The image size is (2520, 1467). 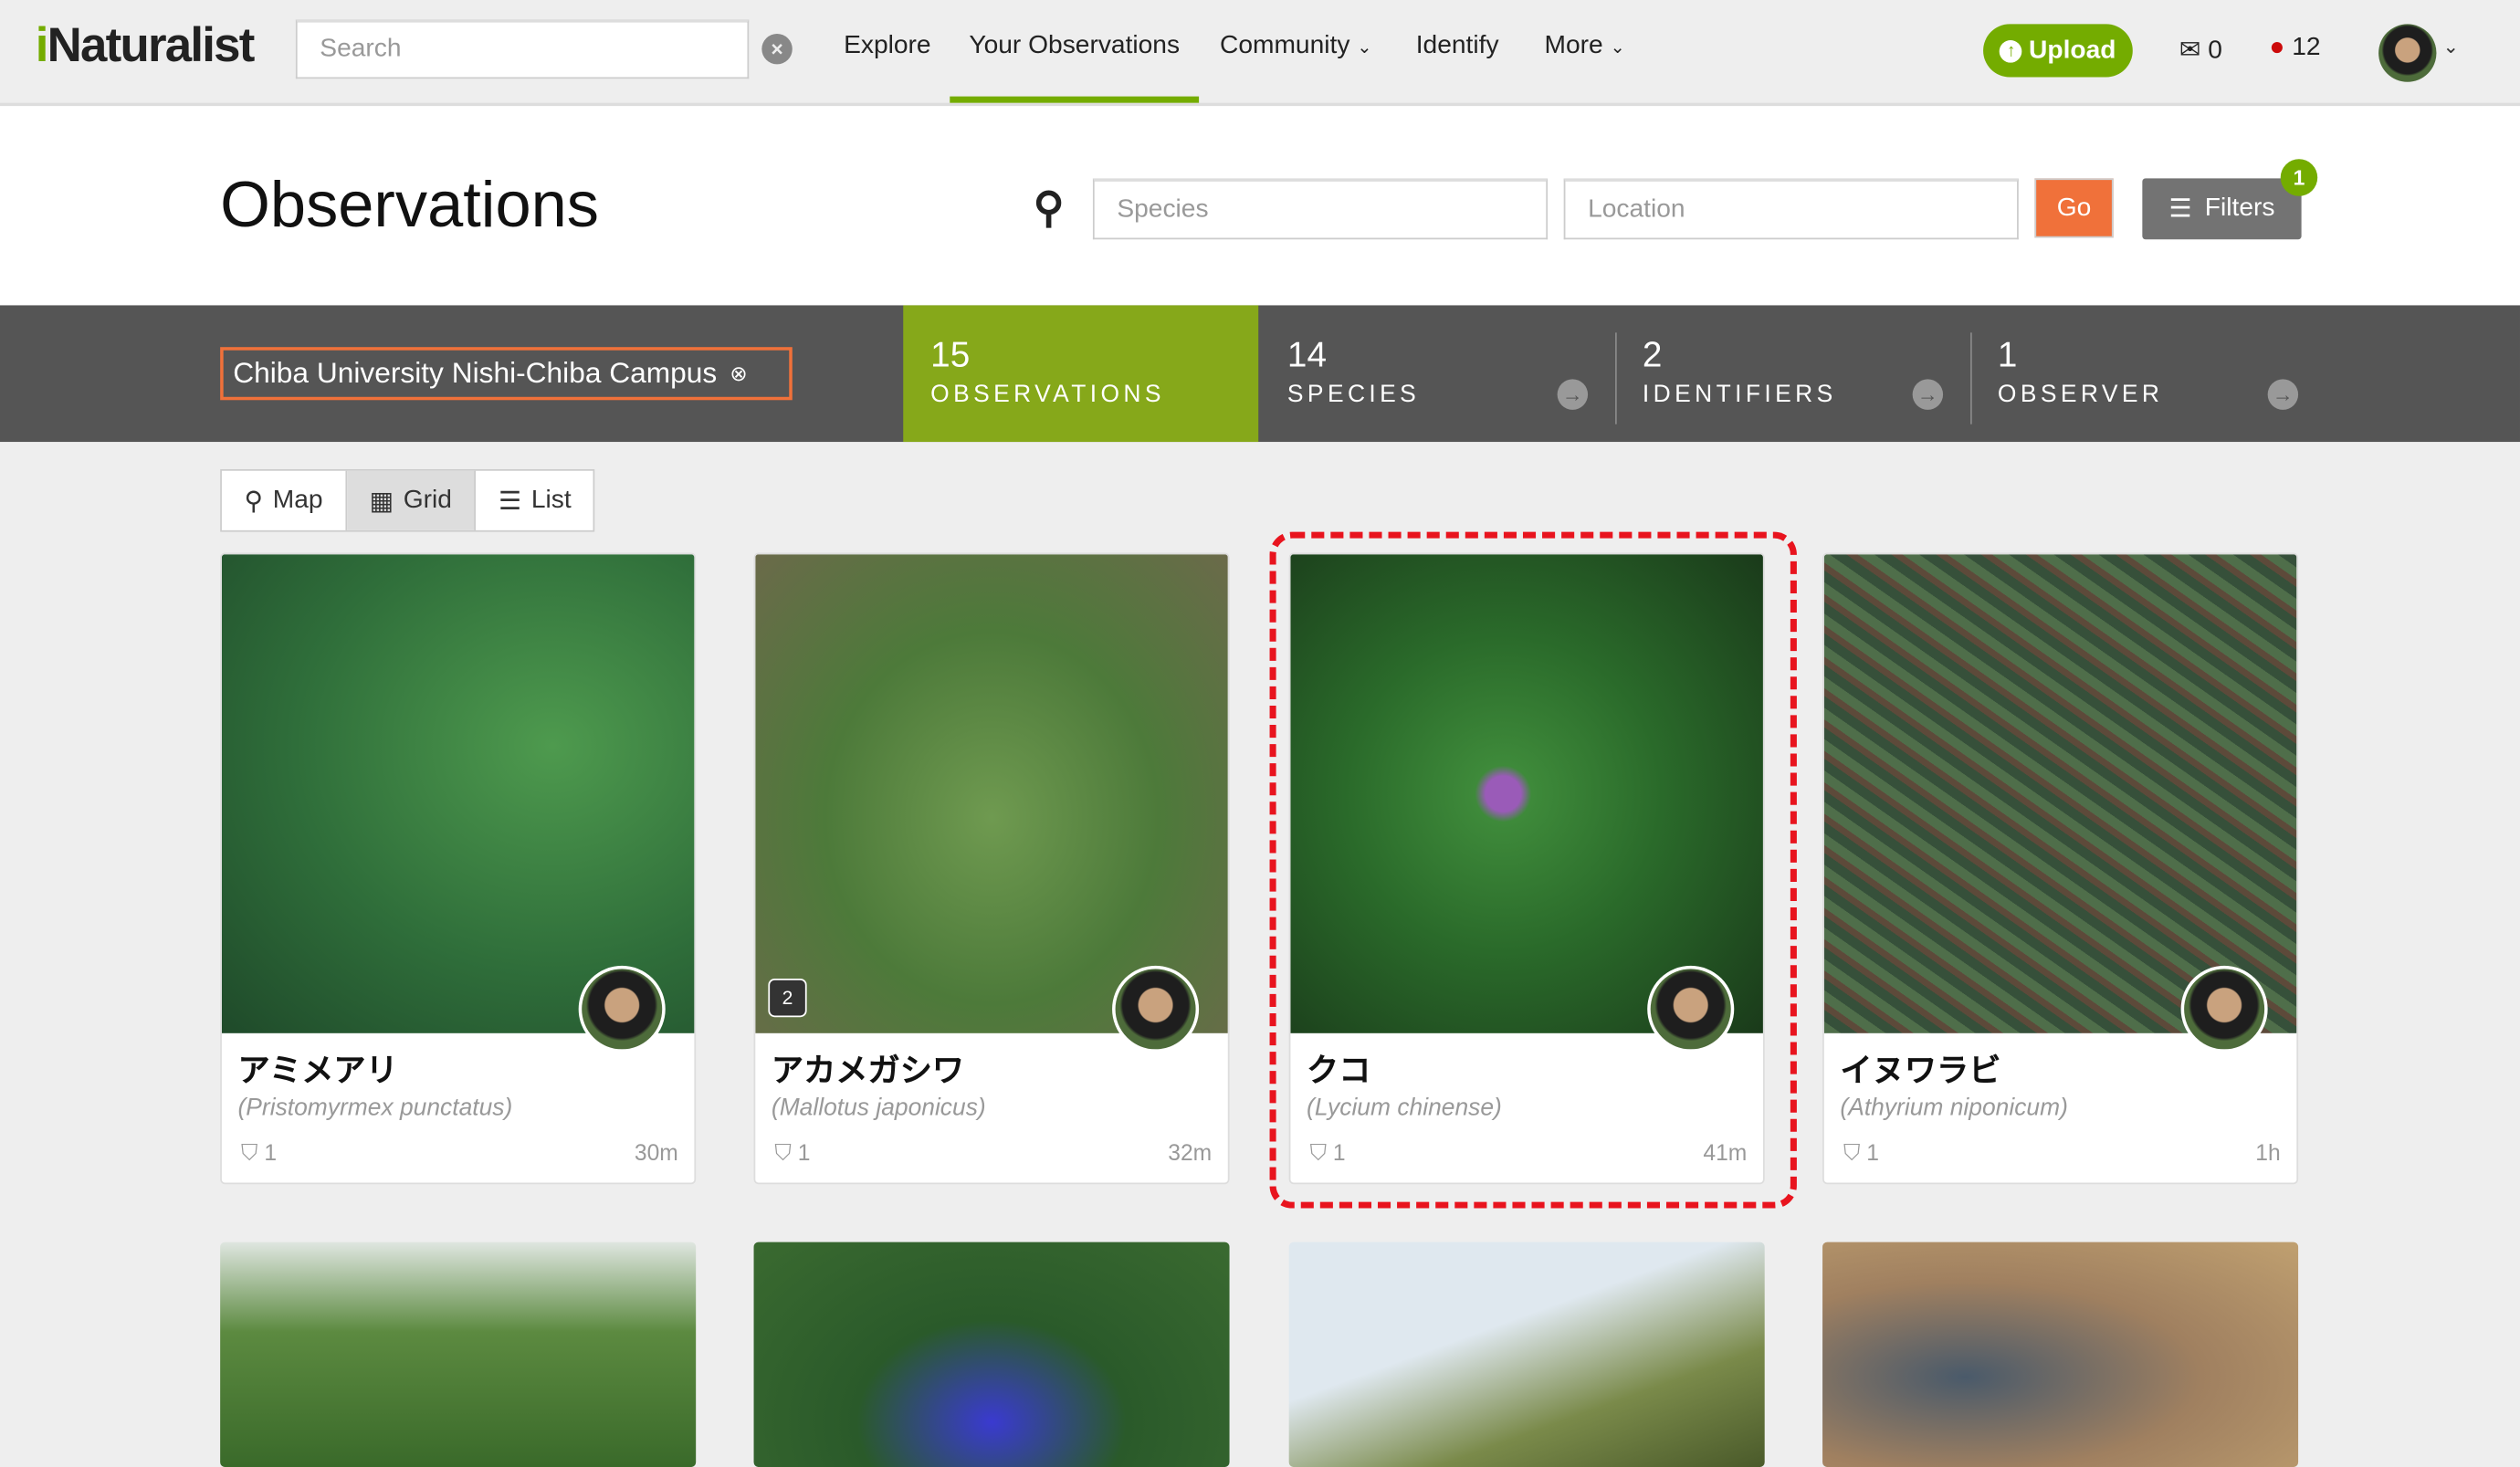 I want to click on filters-count-badge: 1, so click(x=2299, y=178).